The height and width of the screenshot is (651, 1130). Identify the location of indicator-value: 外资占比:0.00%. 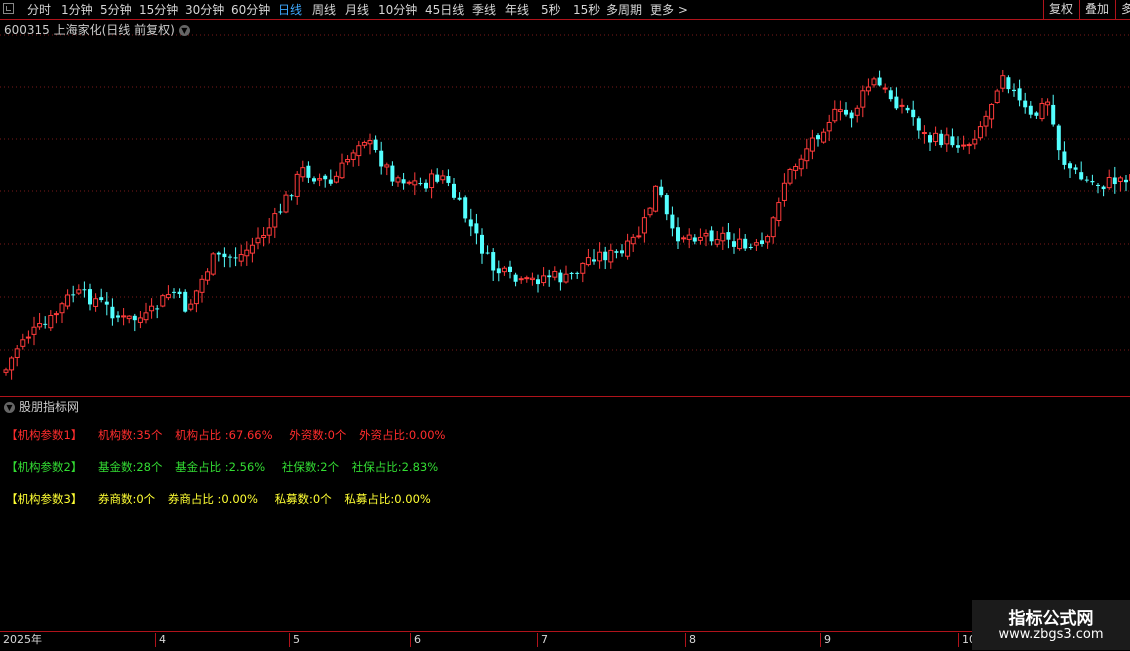
(402, 435).